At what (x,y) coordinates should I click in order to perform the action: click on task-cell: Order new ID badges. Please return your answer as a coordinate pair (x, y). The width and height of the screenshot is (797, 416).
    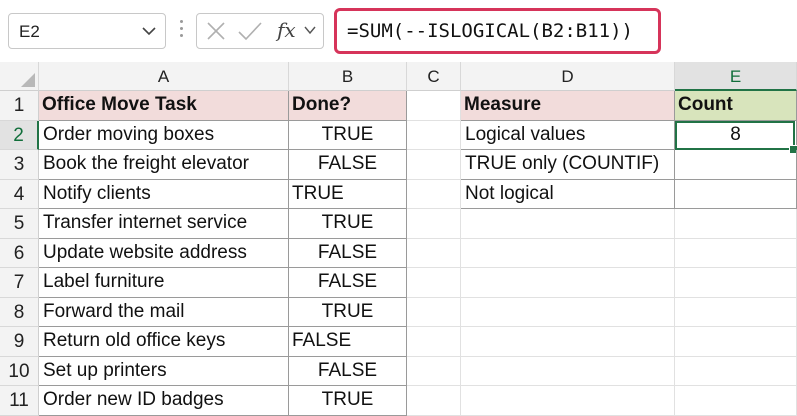
    Looking at the image, I should click on (164, 401).